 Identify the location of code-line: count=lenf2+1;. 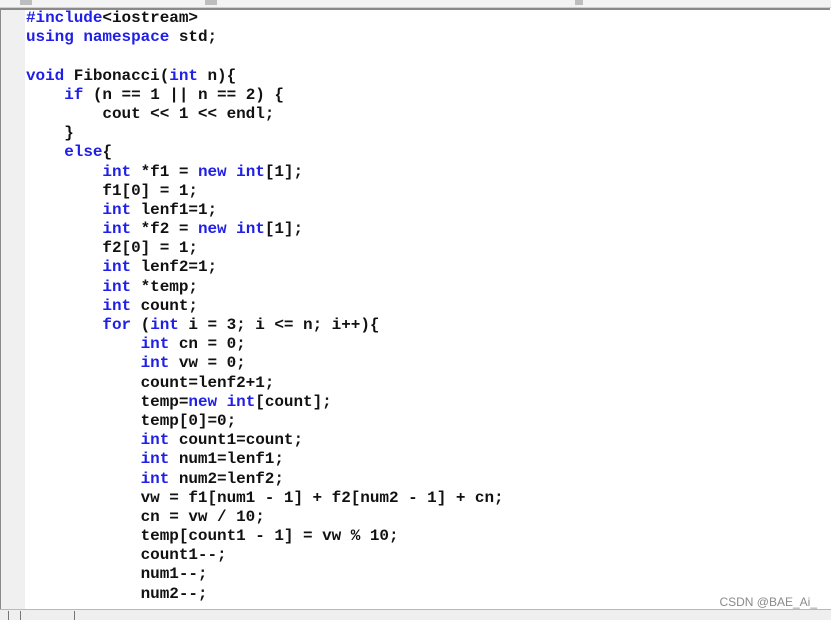
(265, 383).